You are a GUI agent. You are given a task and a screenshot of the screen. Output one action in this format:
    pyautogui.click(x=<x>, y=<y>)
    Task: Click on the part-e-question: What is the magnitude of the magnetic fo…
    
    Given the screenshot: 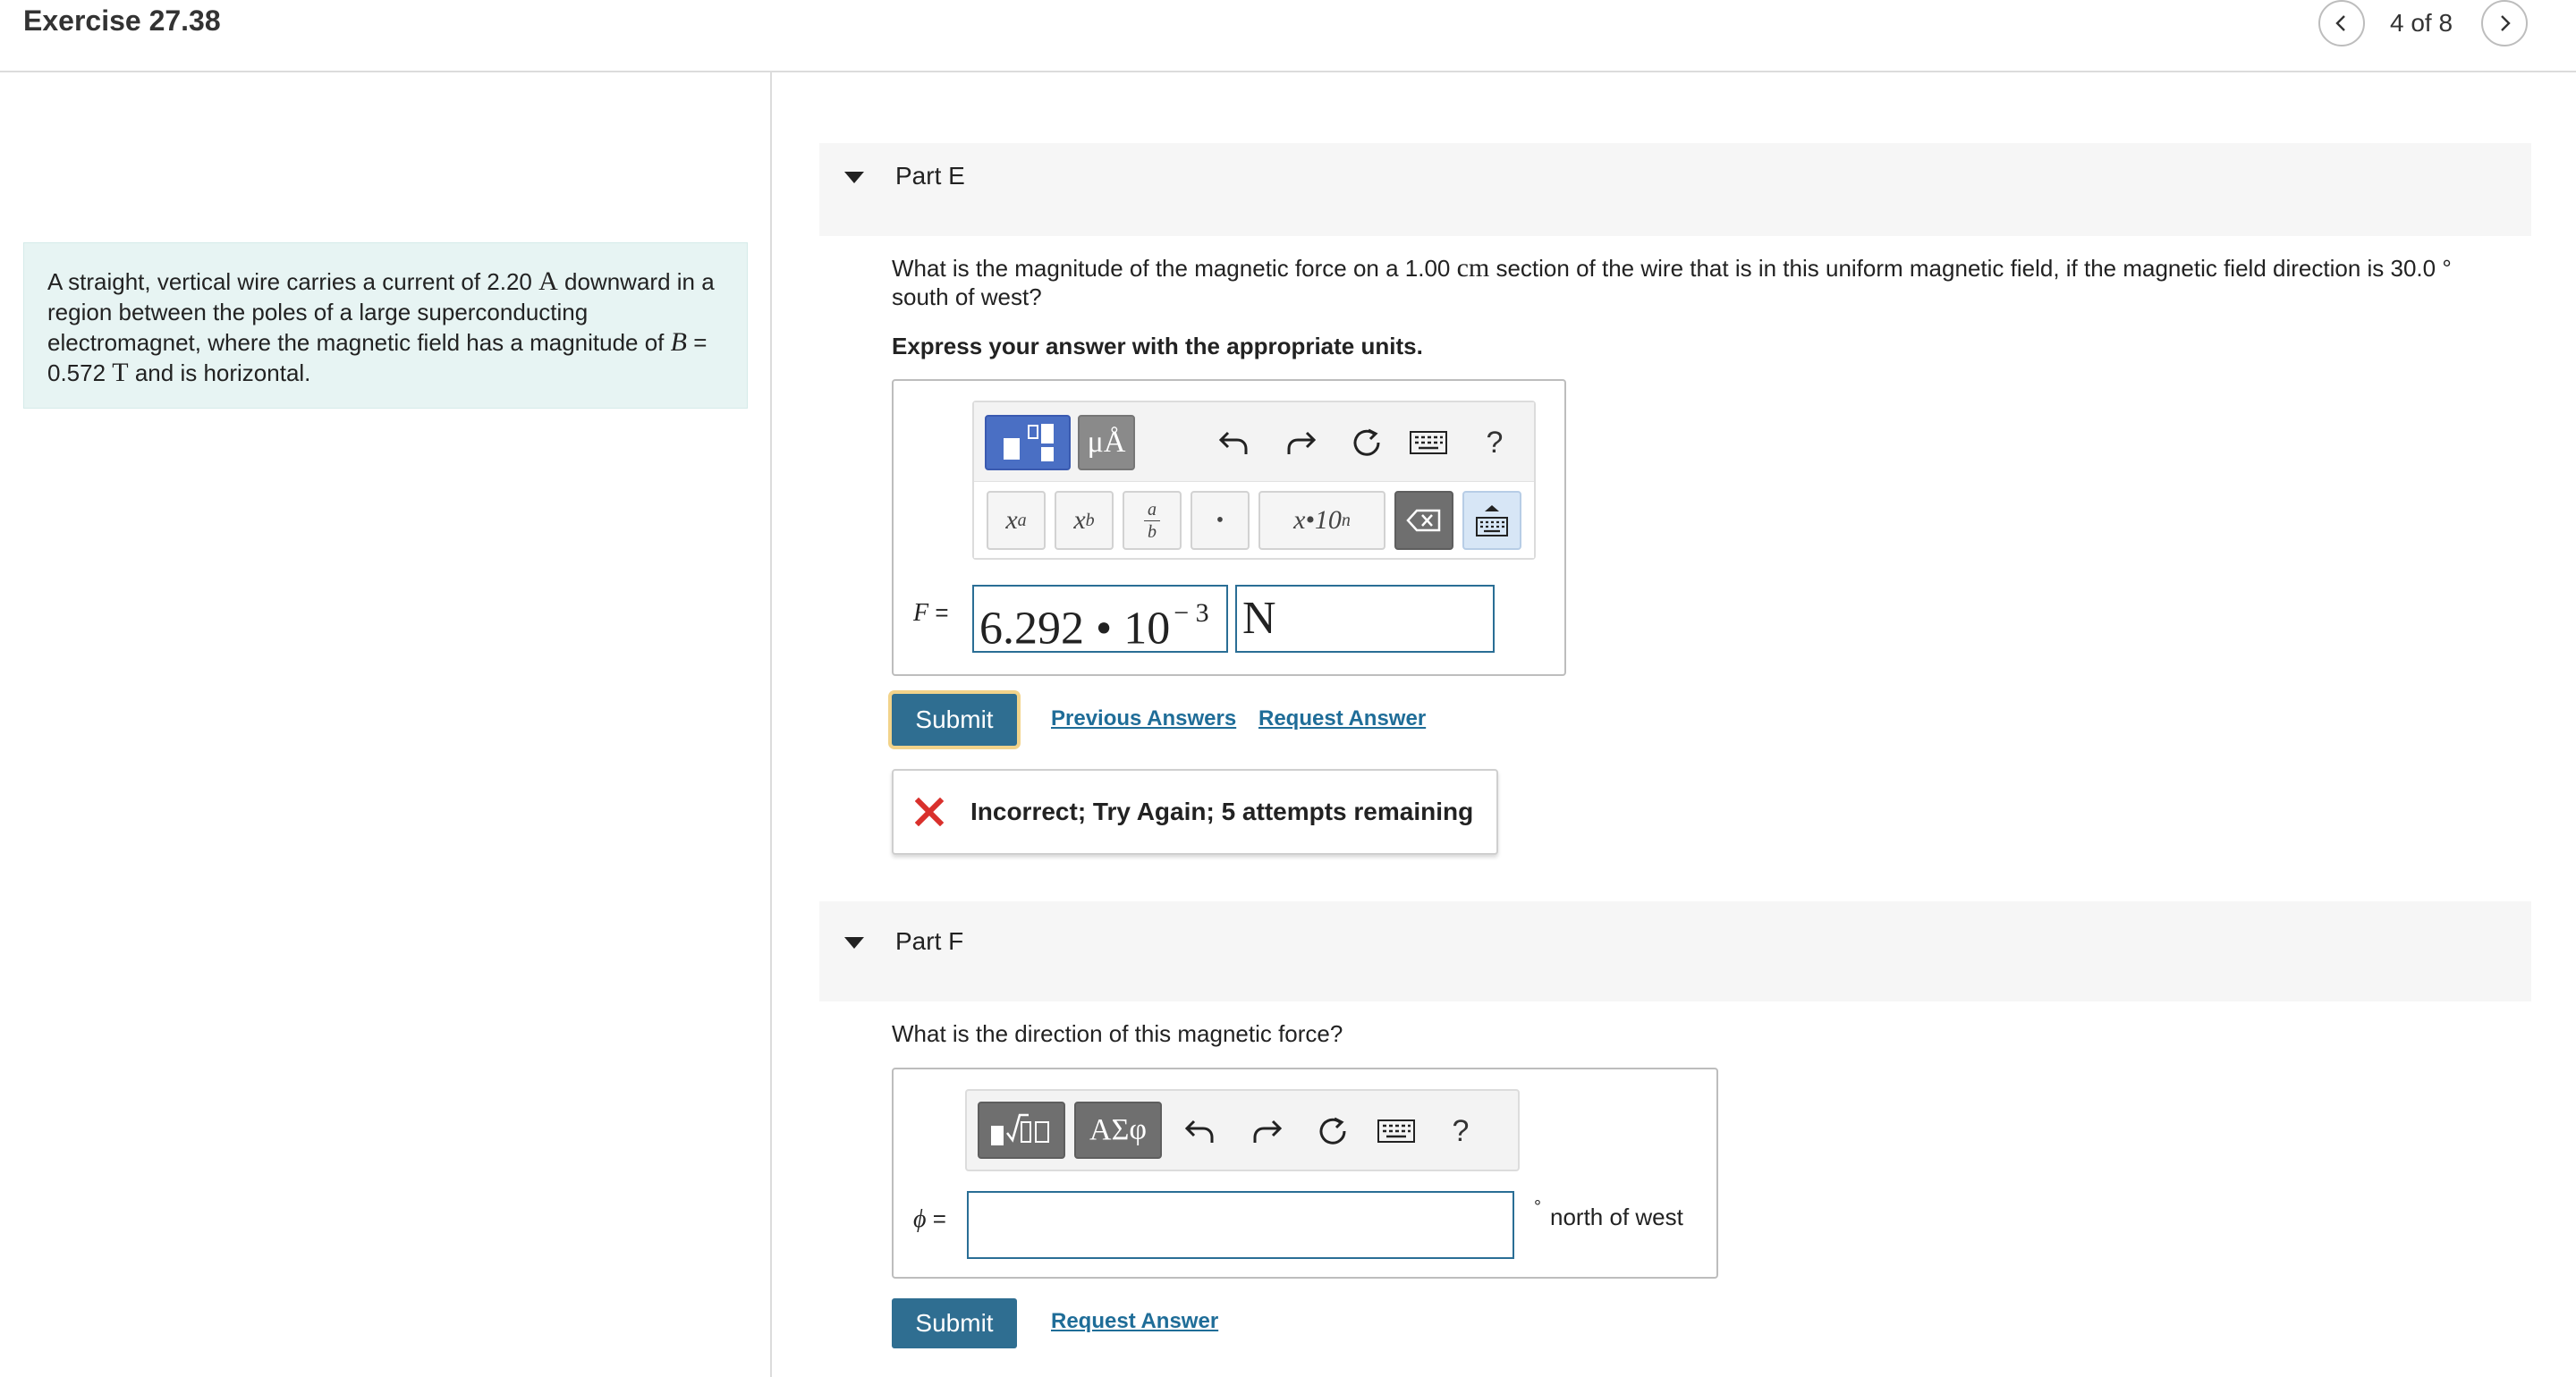 What is the action you would take?
    pyautogui.click(x=1688, y=282)
    